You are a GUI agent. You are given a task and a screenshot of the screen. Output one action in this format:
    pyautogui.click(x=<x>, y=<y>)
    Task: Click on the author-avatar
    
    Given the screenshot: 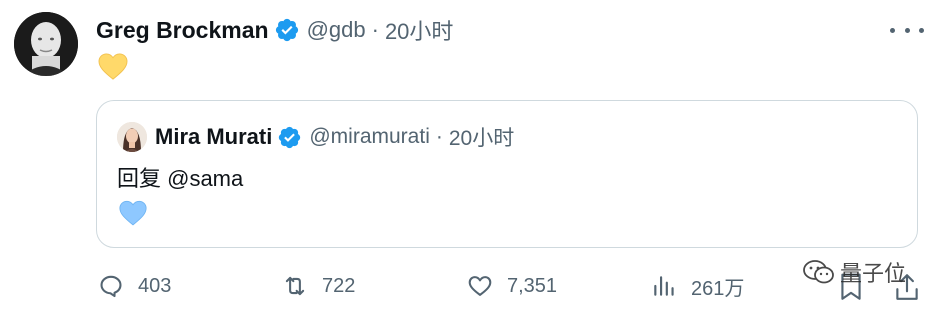 What is the action you would take?
    pyautogui.click(x=46, y=44)
    